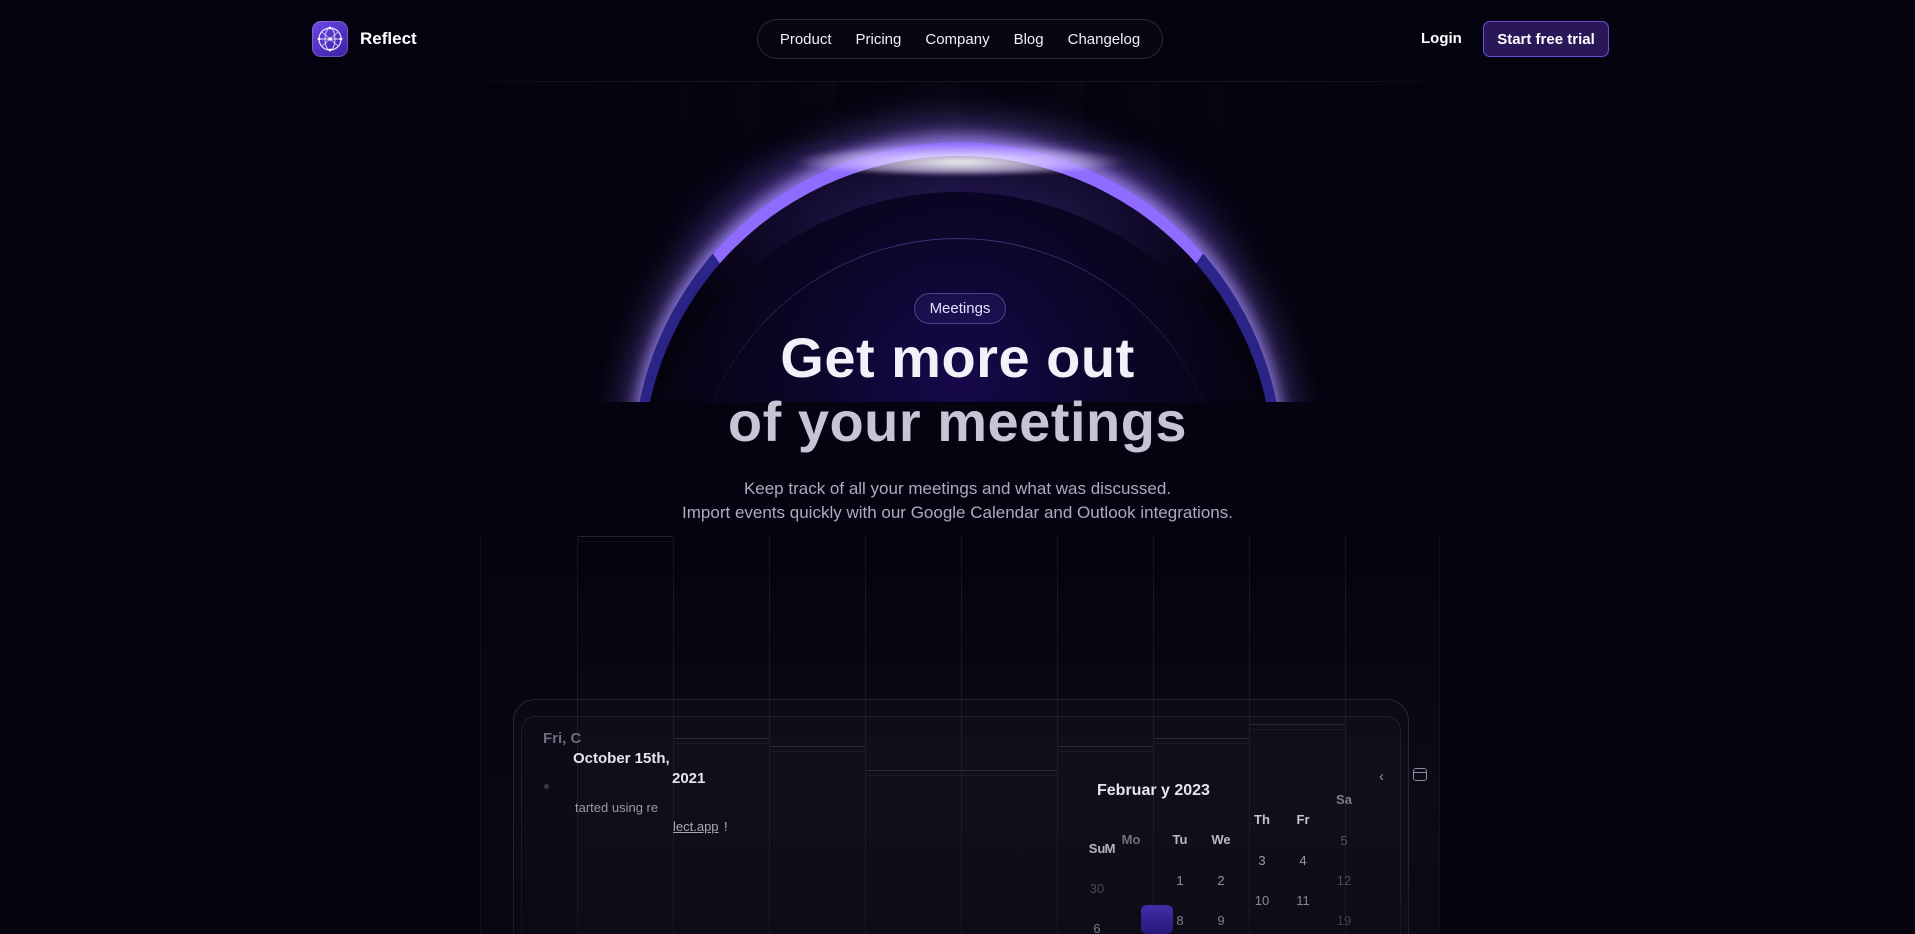  What do you see at coordinates (1221, 839) in the screenshot?
I see `day-header: We` at bounding box center [1221, 839].